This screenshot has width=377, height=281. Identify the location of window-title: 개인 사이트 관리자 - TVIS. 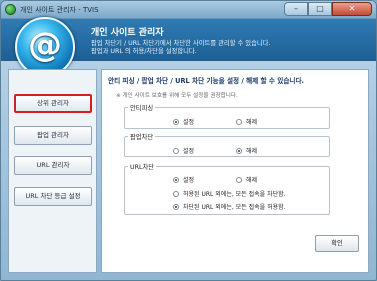
(59, 10).